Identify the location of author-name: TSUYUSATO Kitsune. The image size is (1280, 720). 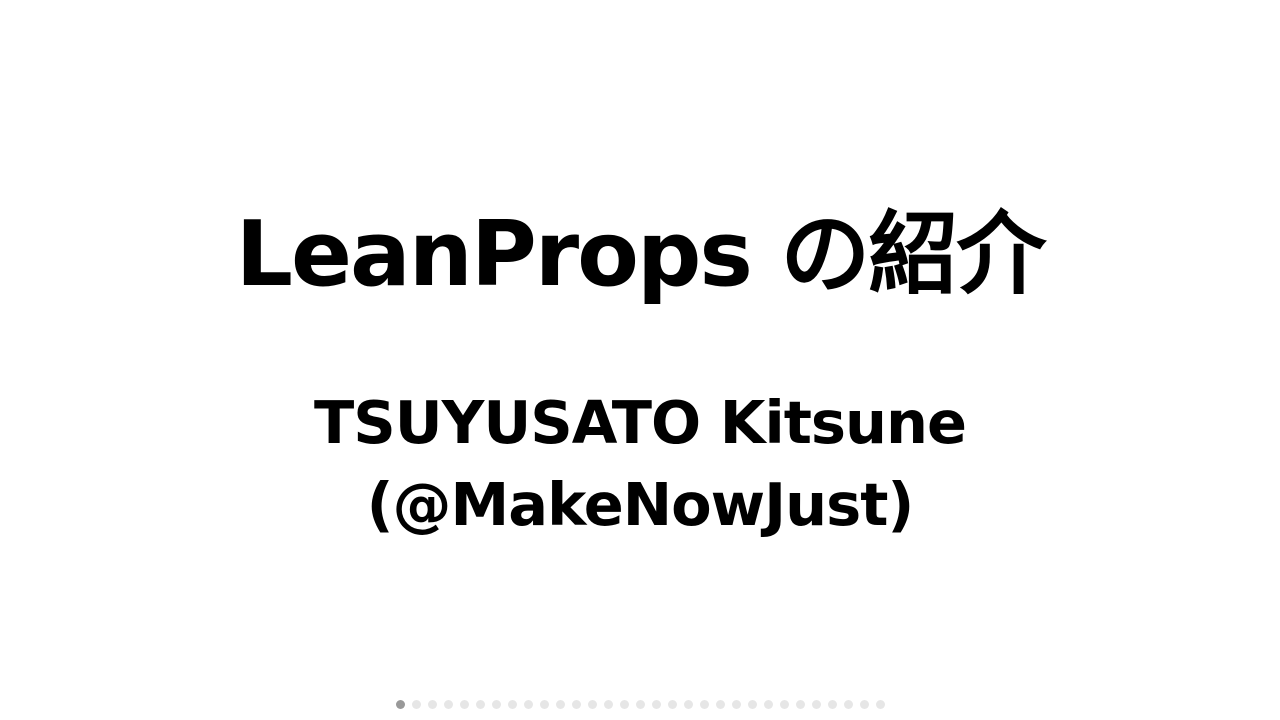
(640, 422).